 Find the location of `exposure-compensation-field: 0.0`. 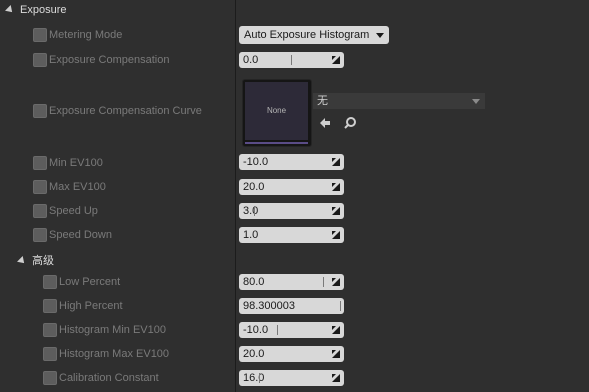

exposure-compensation-field: 0.0 is located at coordinates (291, 60).